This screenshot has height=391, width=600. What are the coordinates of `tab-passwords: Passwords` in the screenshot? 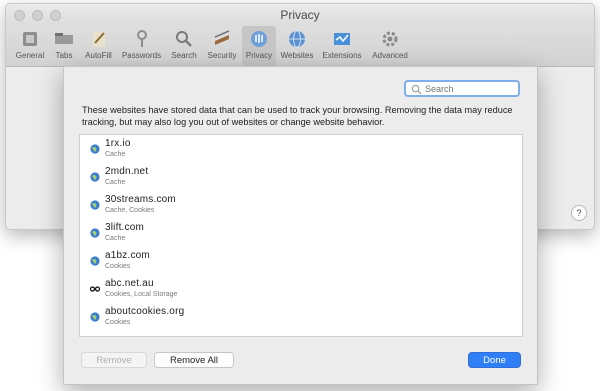 It's located at (141, 46).